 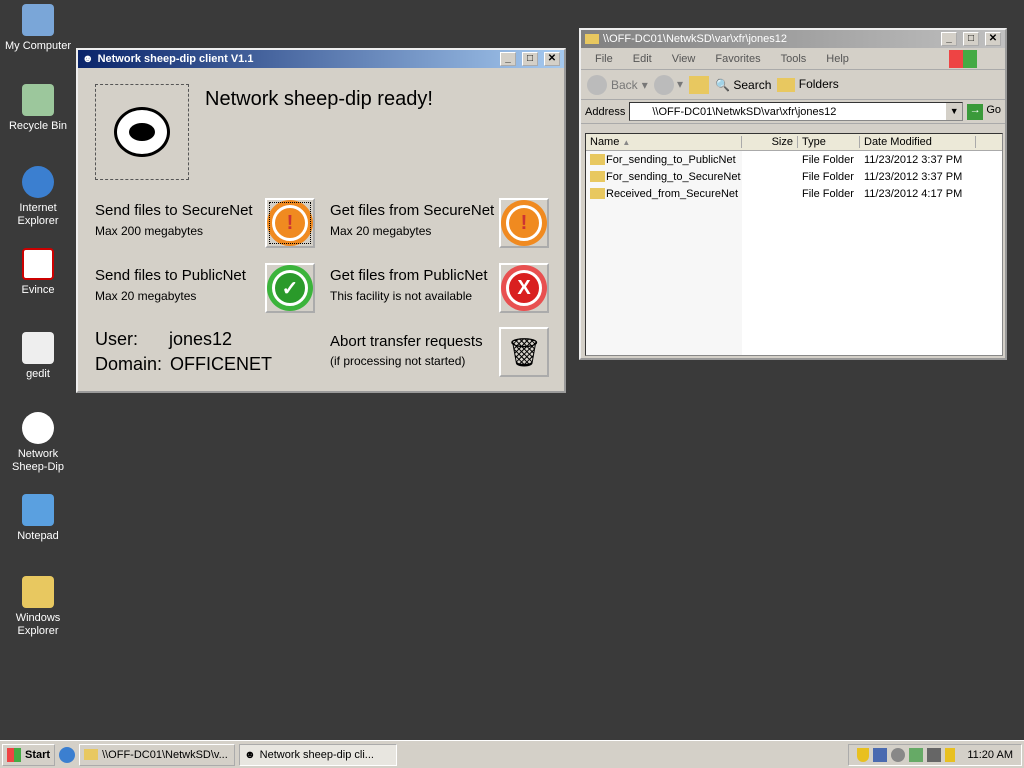 I want to click on get-publicnet-button: X, so click(x=524, y=288).